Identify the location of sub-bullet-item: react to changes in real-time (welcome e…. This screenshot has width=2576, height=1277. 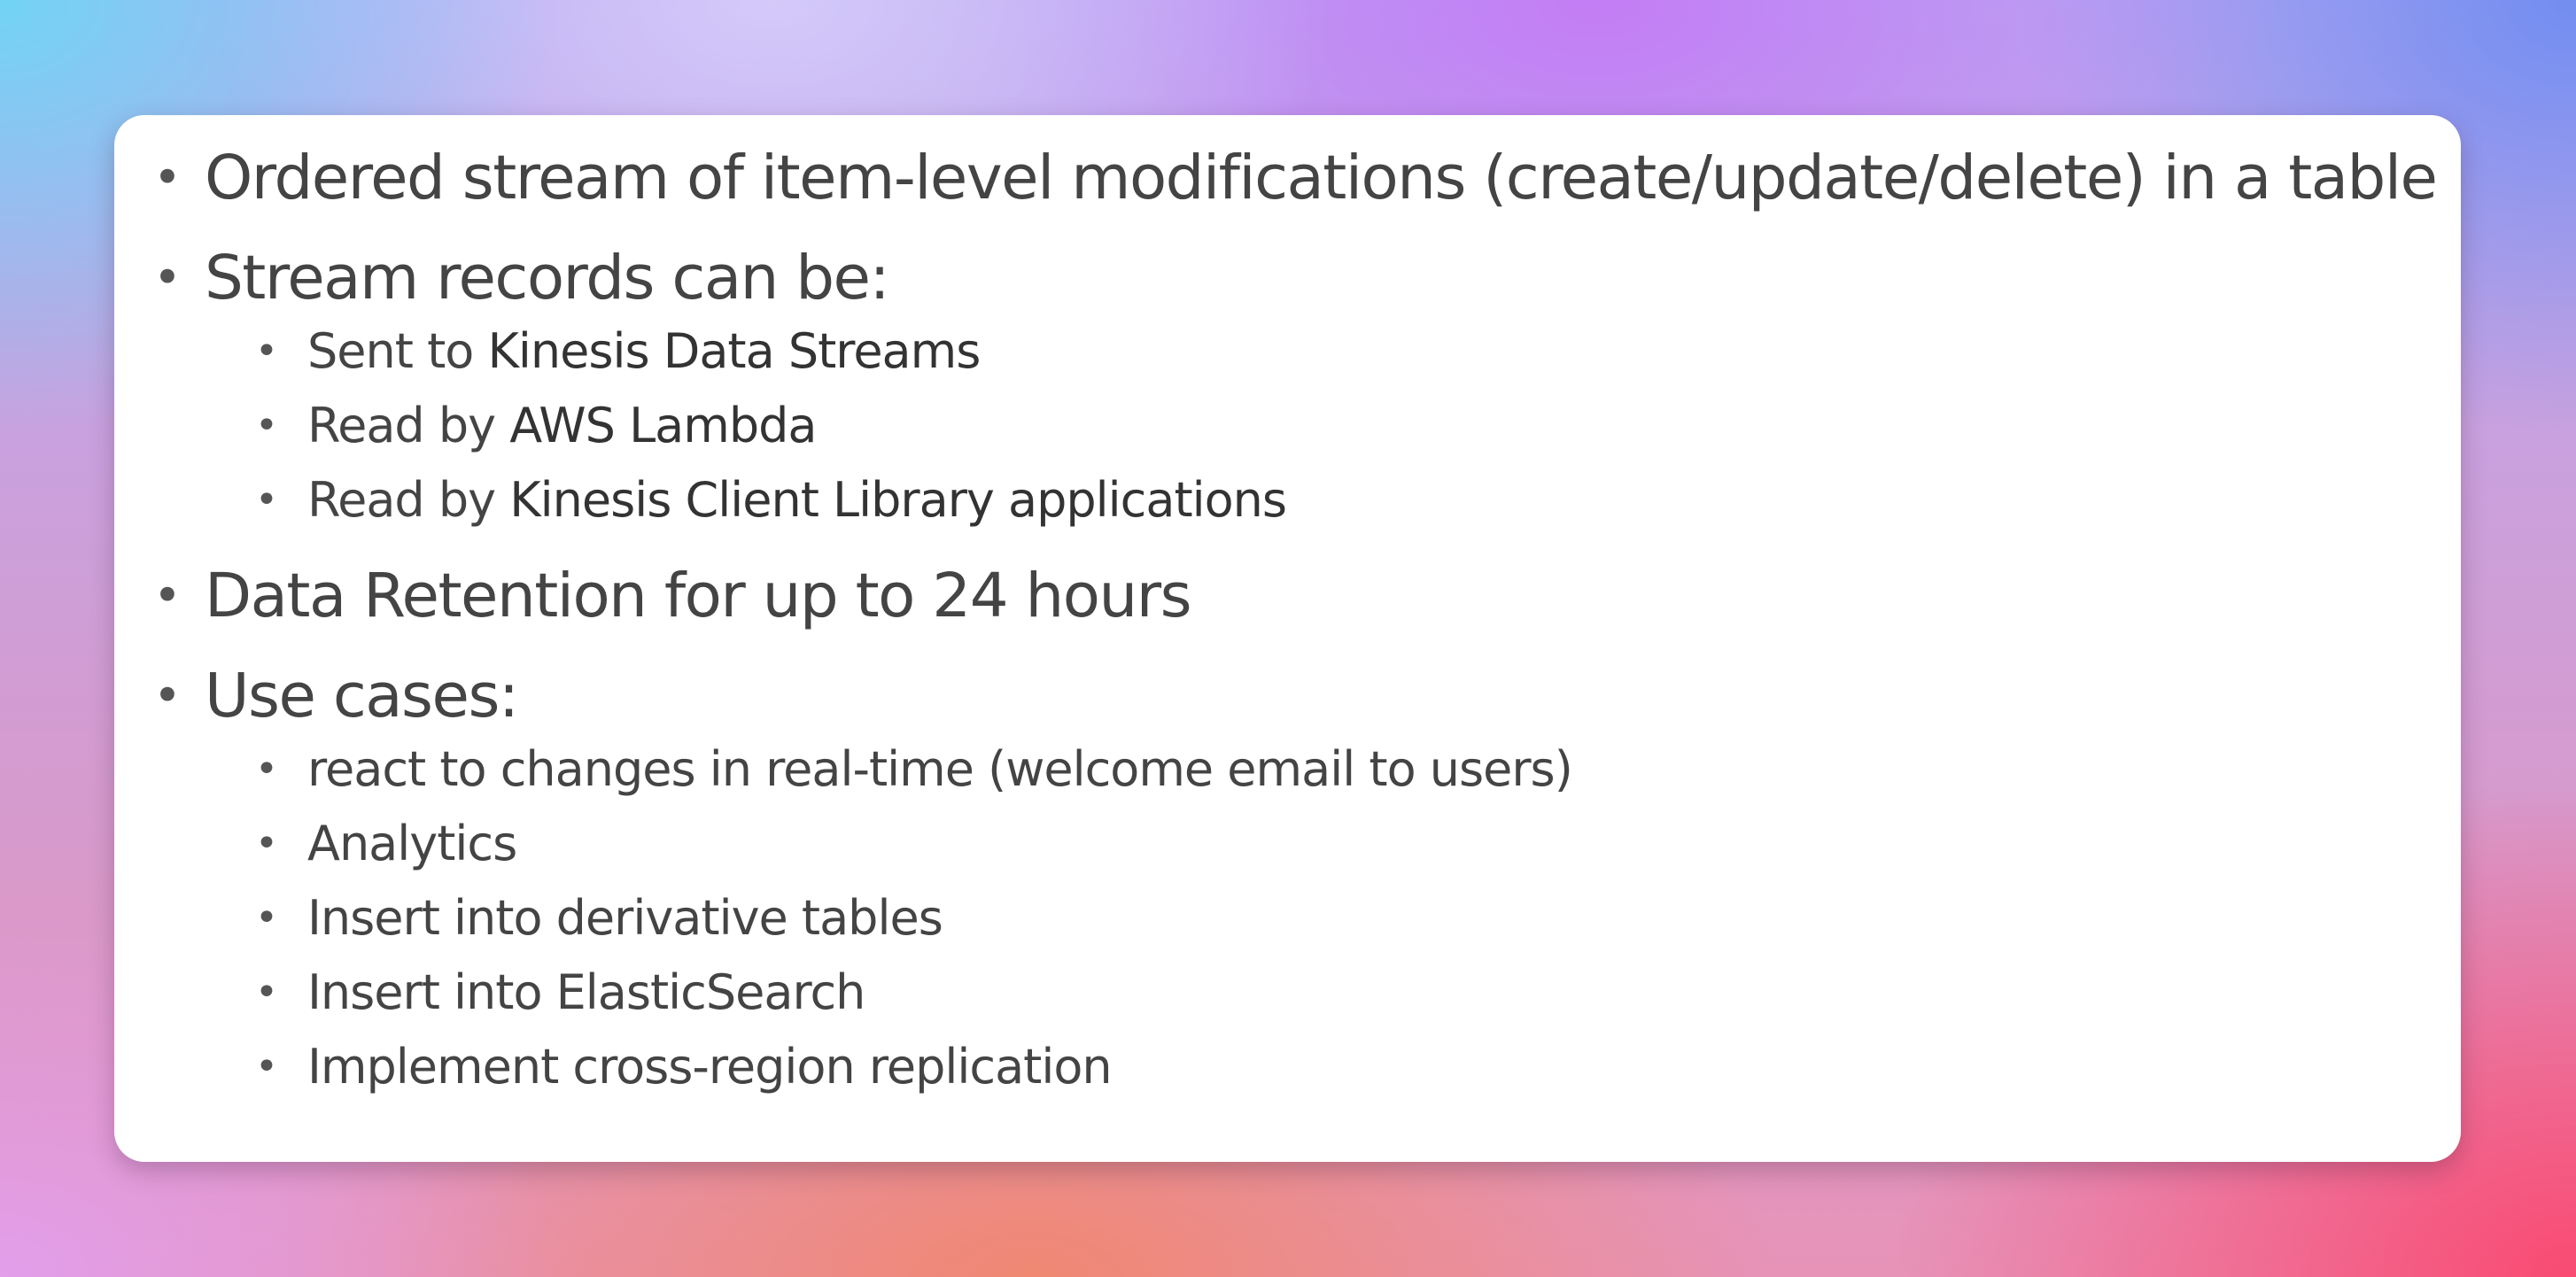
(1287, 770).